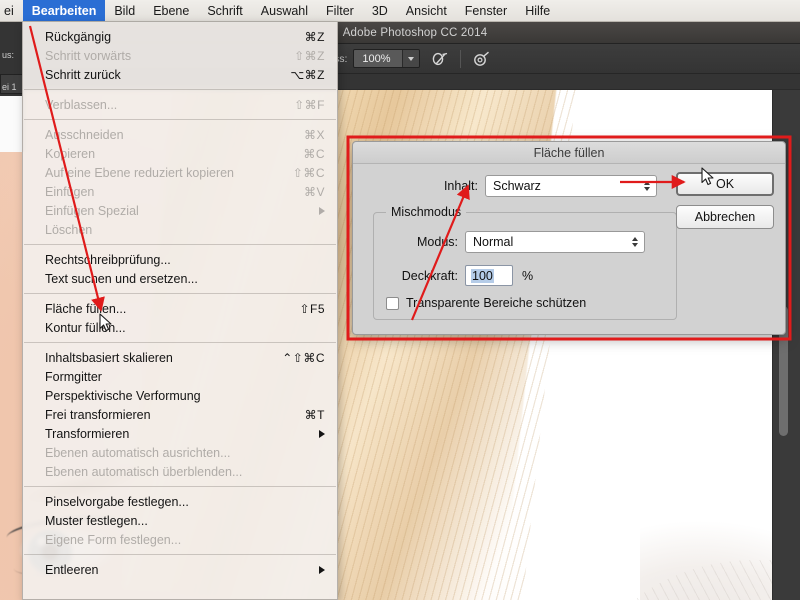  Describe the element at coordinates (180, 433) in the screenshot. I see `menu-item-transformieren: Transformieren` at that location.